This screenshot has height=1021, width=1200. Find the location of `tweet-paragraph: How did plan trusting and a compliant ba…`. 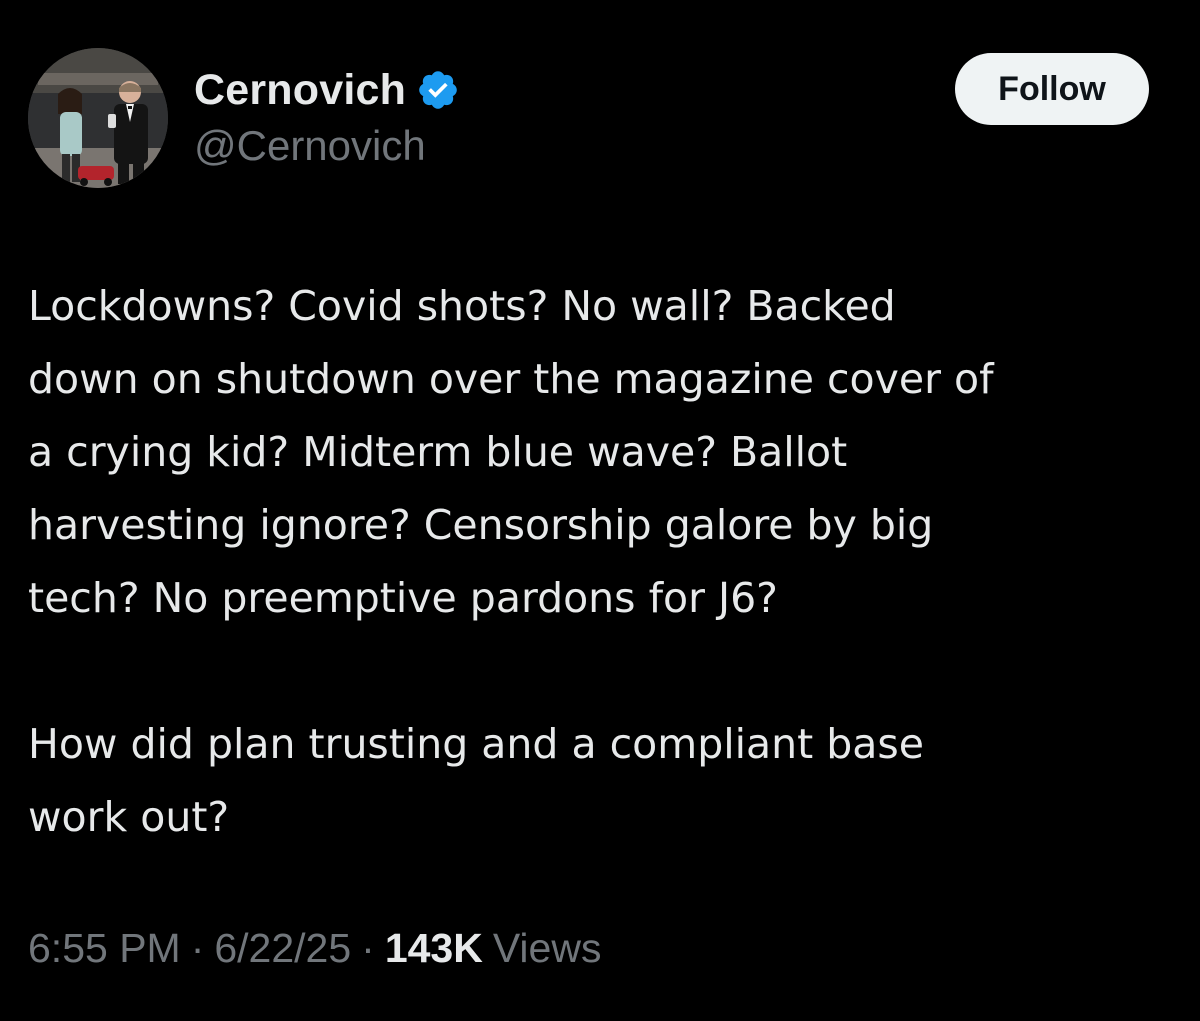

tweet-paragraph: How did plan trusting and a compliant ba… is located at coordinates (476, 780).